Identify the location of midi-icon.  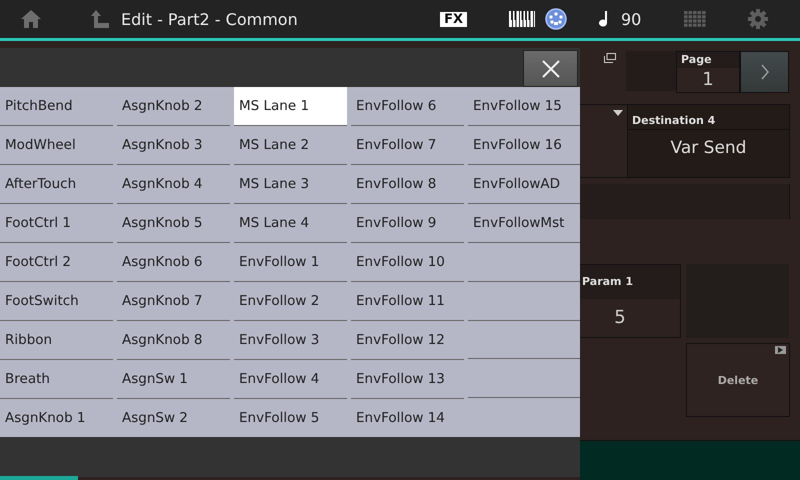
(556, 19).